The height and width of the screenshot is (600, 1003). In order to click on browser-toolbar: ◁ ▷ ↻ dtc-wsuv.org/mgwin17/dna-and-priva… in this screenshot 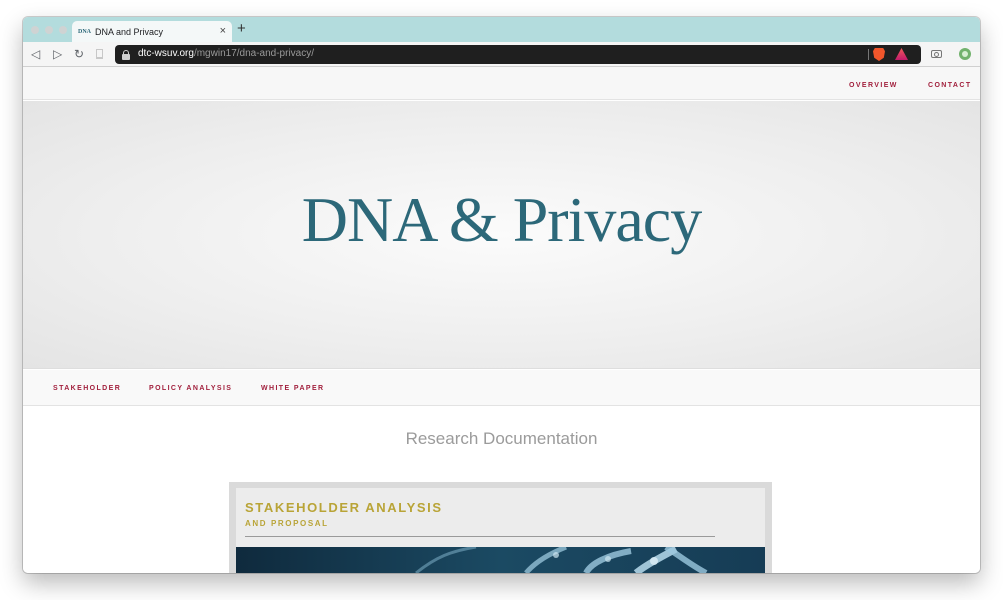, I will do `click(501, 54)`.